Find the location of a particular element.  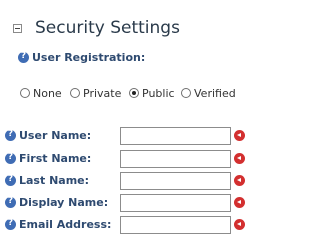

form-row-display-name: Display Name: is located at coordinates (127, 203).